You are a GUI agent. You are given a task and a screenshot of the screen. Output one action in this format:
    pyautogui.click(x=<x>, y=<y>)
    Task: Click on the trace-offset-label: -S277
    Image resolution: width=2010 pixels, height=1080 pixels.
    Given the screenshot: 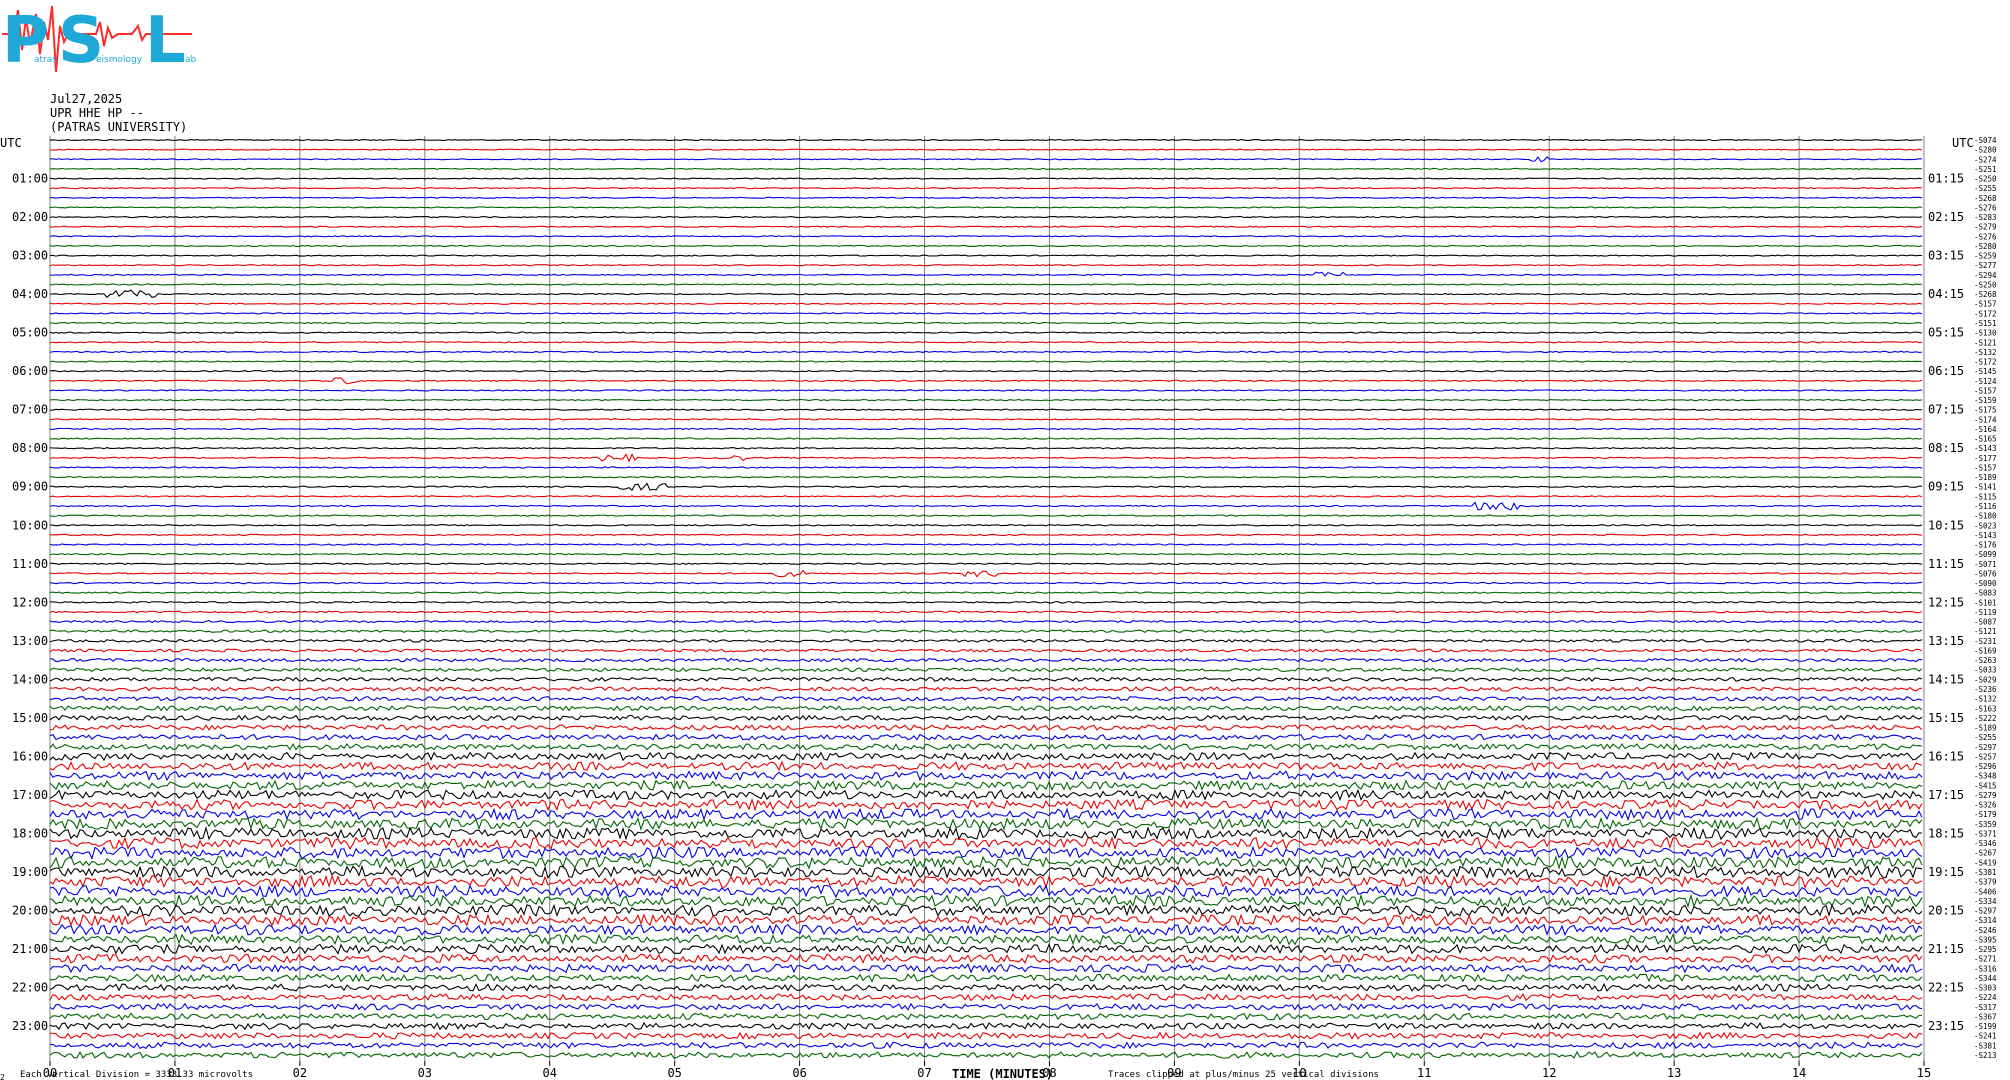 What is the action you would take?
    pyautogui.click(x=1985, y=265)
    